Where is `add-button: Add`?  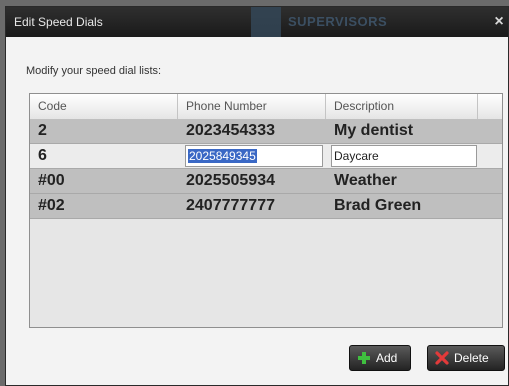 add-button: Add is located at coordinates (380, 358).